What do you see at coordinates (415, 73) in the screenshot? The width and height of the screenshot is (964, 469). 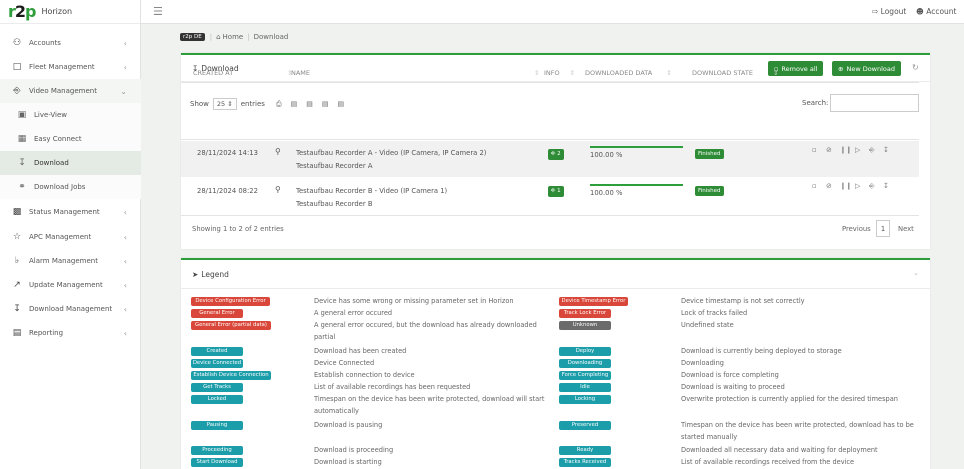 I see `col-name: NAME ⇕` at bounding box center [415, 73].